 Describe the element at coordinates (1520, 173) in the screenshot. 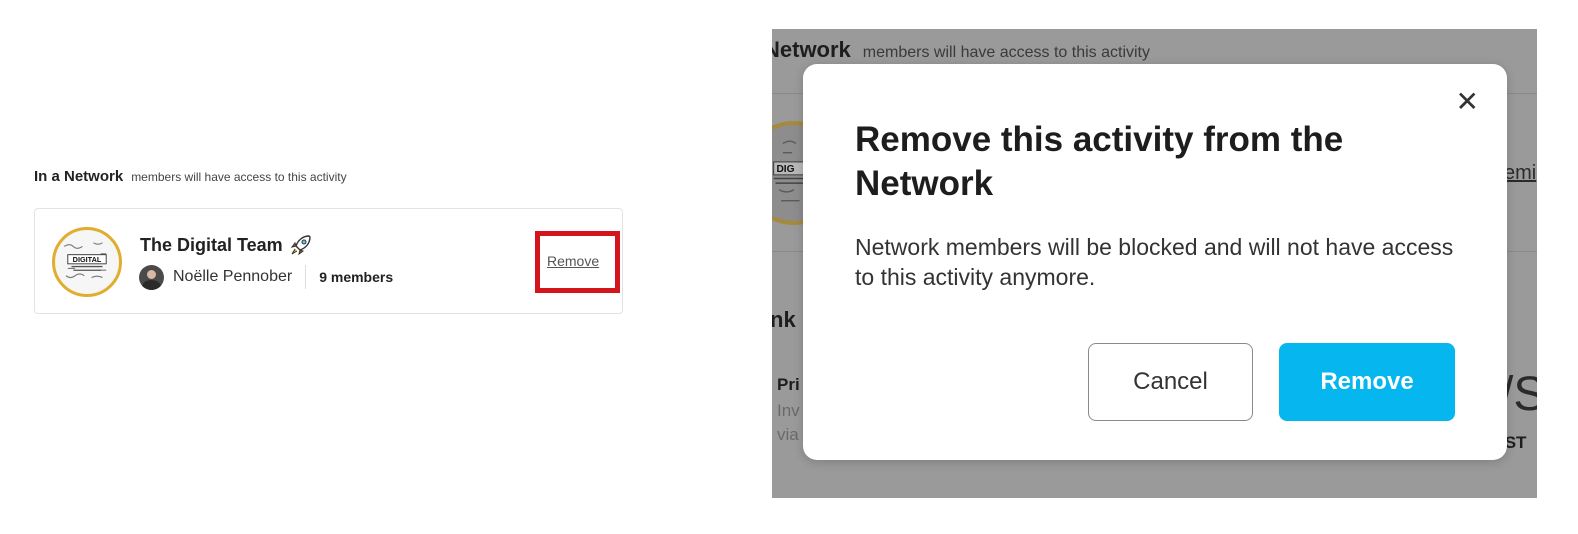

I see `background-link-fragment: emi` at that location.